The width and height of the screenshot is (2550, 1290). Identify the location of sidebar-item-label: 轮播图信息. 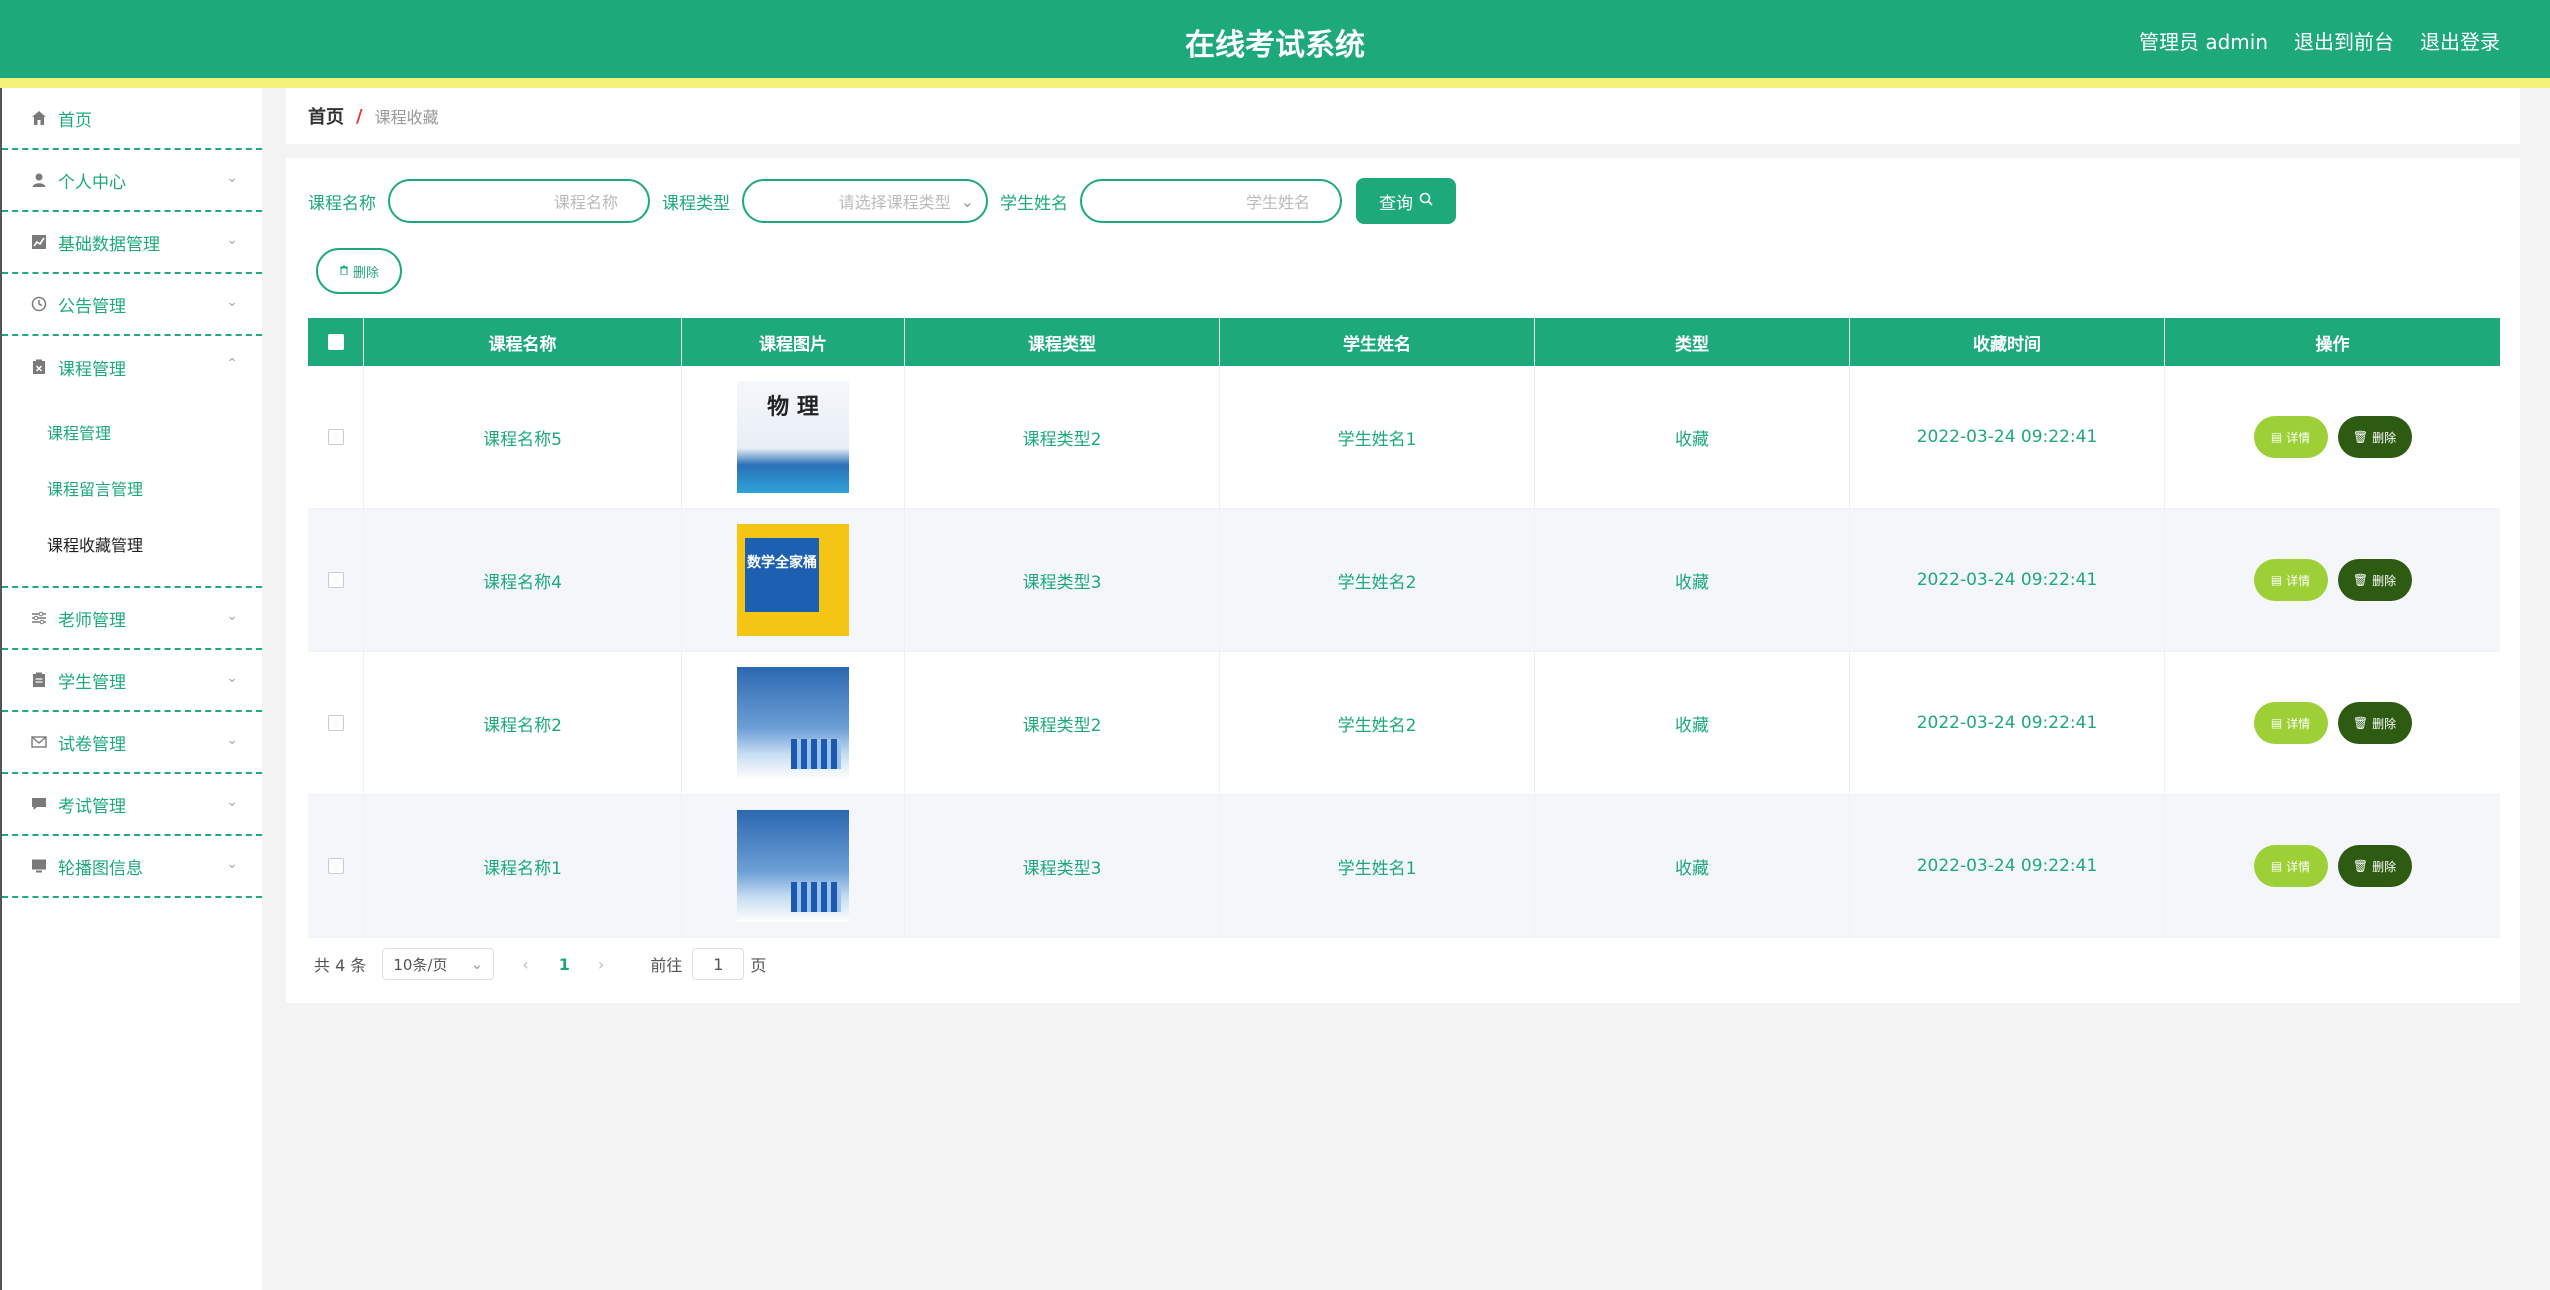
(100, 868).